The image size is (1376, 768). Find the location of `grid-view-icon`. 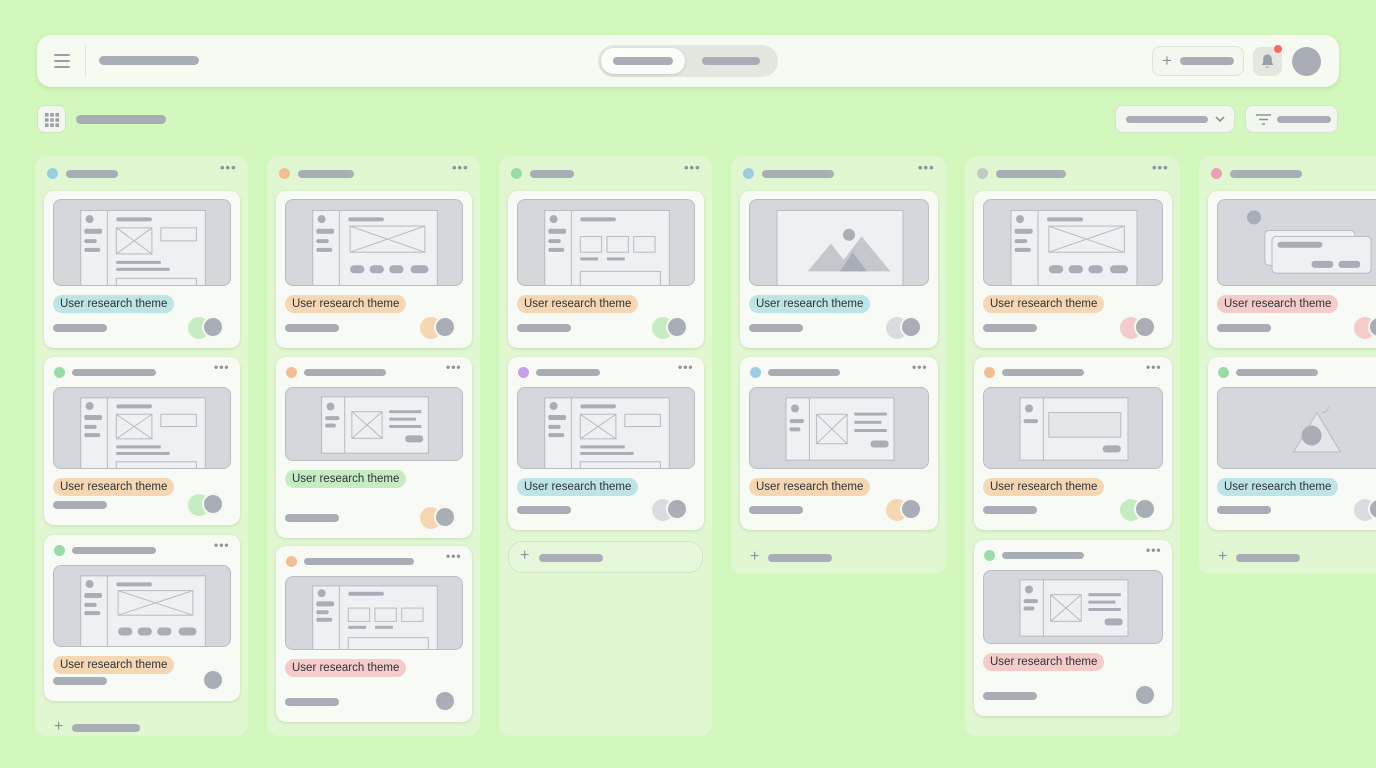

grid-view-icon is located at coordinates (52, 120).